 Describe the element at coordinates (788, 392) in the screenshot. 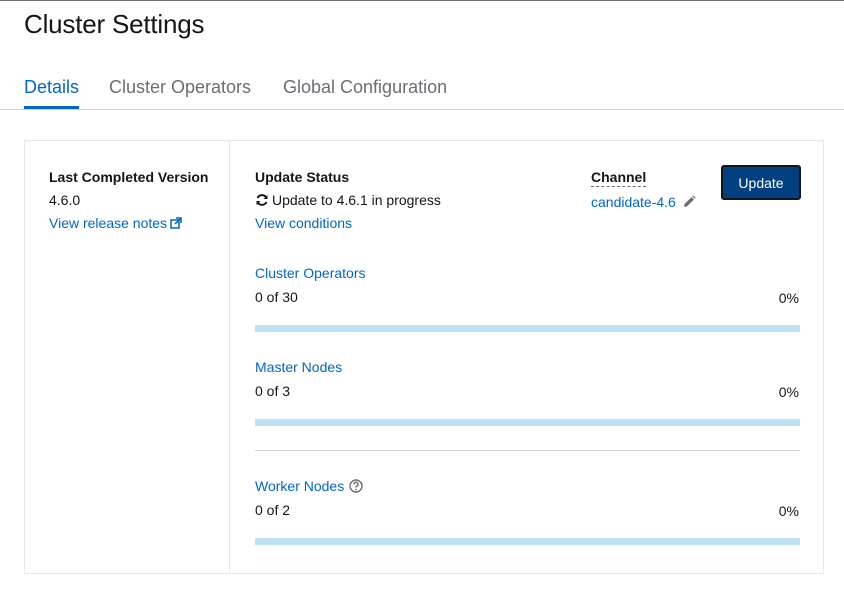

I see `master-nodes-percent: 0%` at that location.